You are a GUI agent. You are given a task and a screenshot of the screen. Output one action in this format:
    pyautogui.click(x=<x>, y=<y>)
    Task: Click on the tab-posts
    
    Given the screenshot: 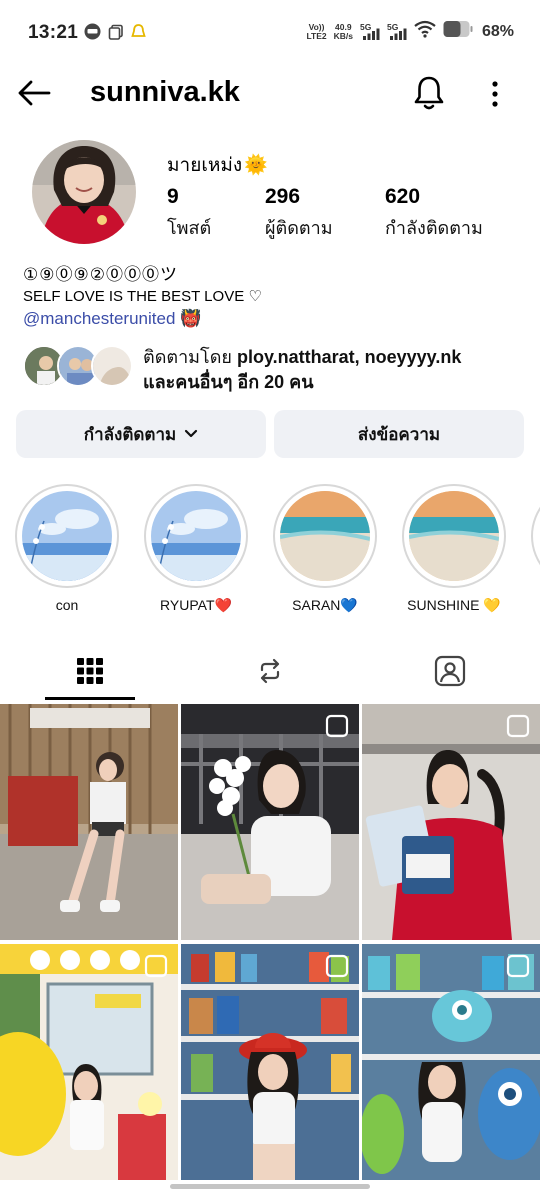 What is the action you would take?
    pyautogui.click(x=90, y=671)
    